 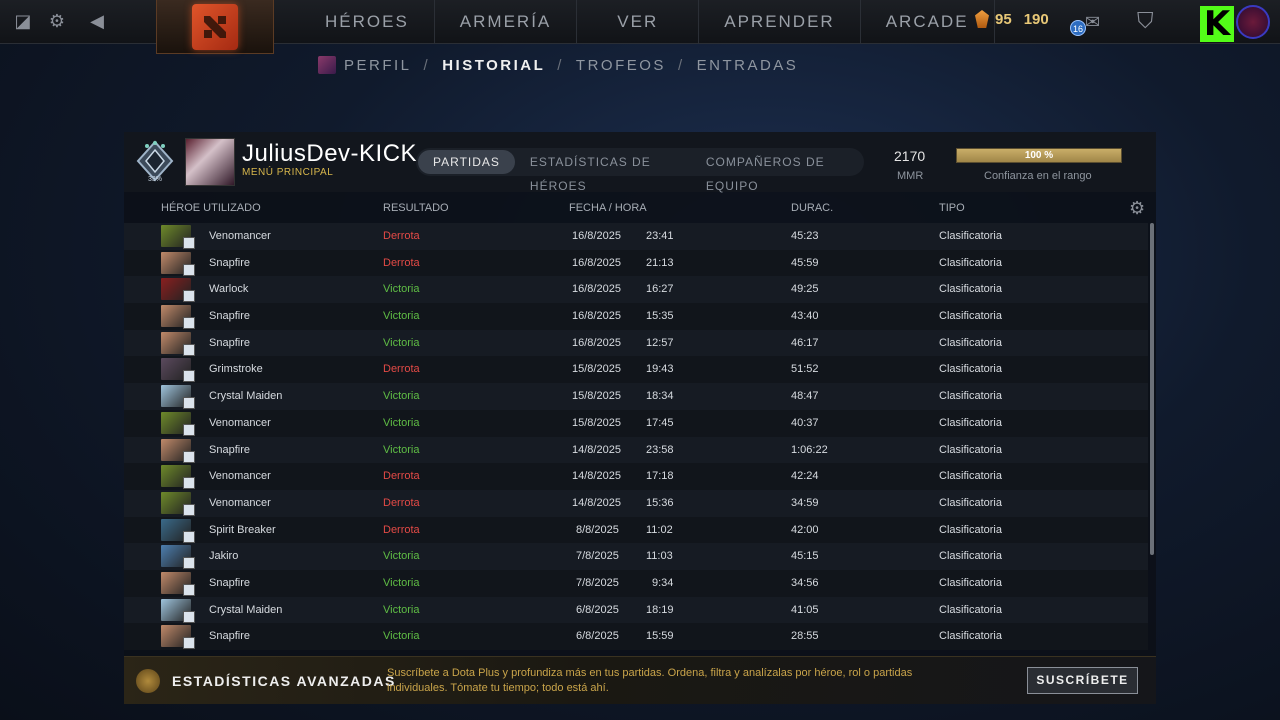 I want to click on player-portrait, so click(x=210, y=162).